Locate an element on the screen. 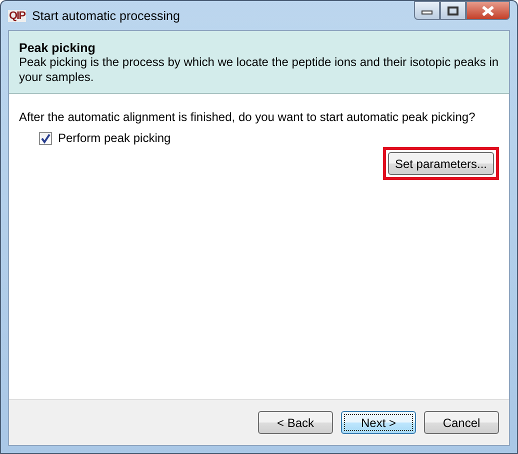 The image size is (518, 454). minimize-button is located at coordinates (427, 10).